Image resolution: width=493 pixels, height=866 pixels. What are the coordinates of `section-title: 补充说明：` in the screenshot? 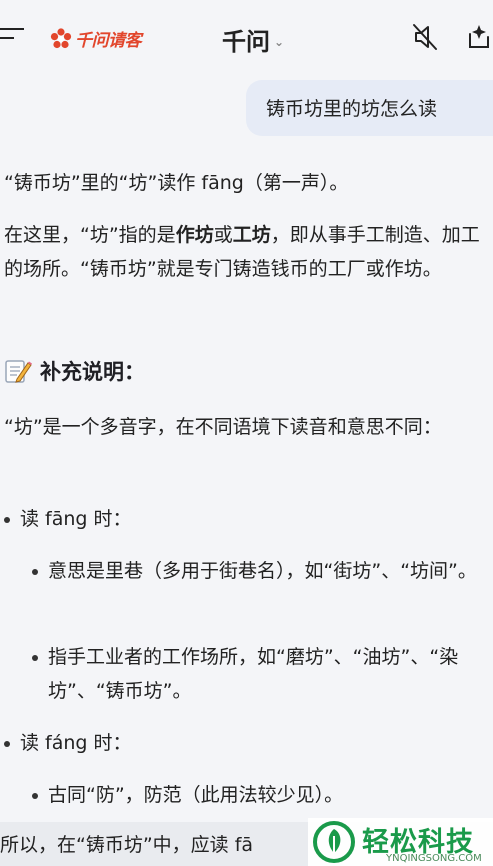 It's located at (92, 372).